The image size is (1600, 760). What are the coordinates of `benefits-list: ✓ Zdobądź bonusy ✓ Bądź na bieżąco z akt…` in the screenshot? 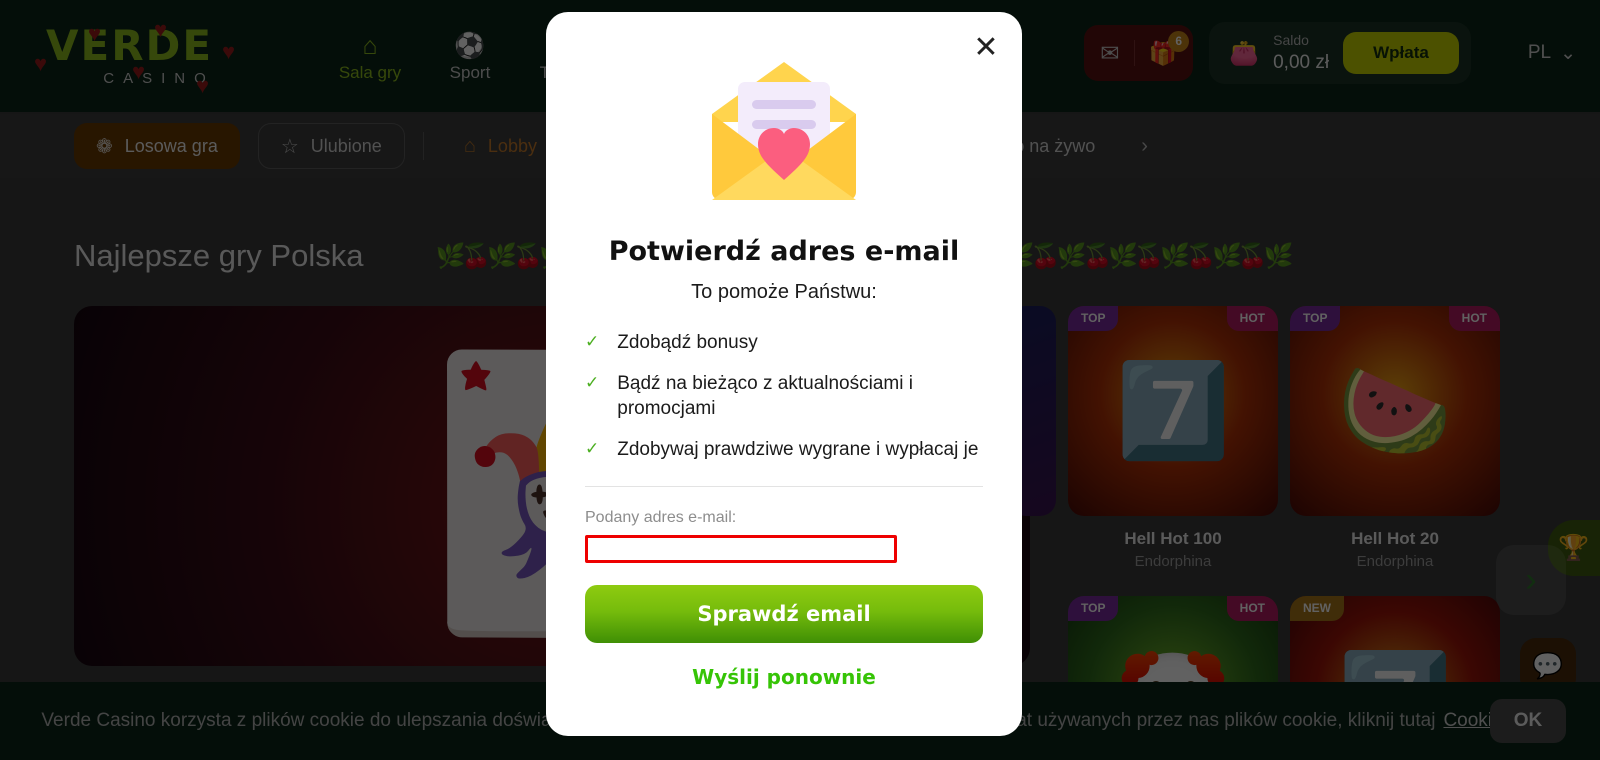 It's located at (784, 404).